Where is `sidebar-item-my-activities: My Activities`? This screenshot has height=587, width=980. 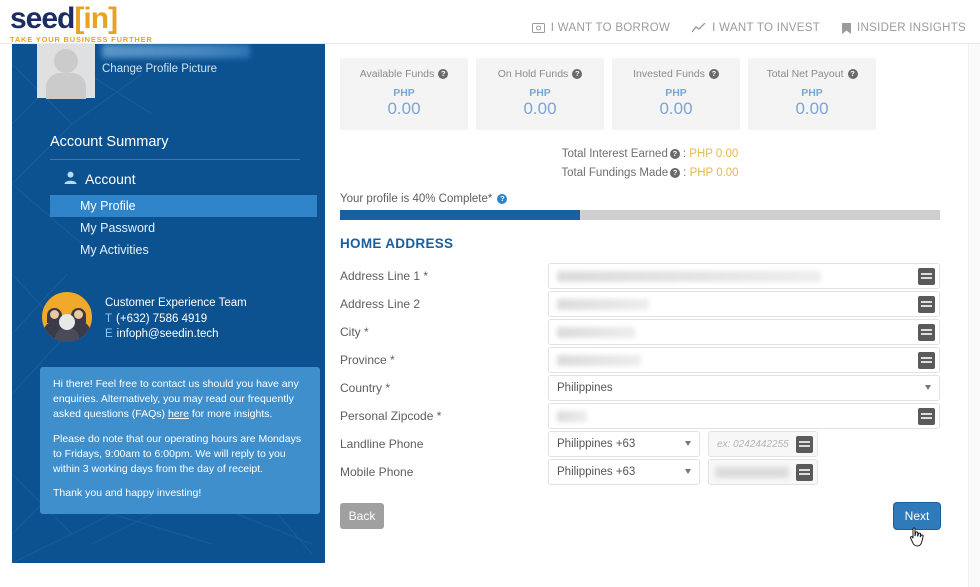
sidebar-item-my-activities: My Activities is located at coordinates (168, 250).